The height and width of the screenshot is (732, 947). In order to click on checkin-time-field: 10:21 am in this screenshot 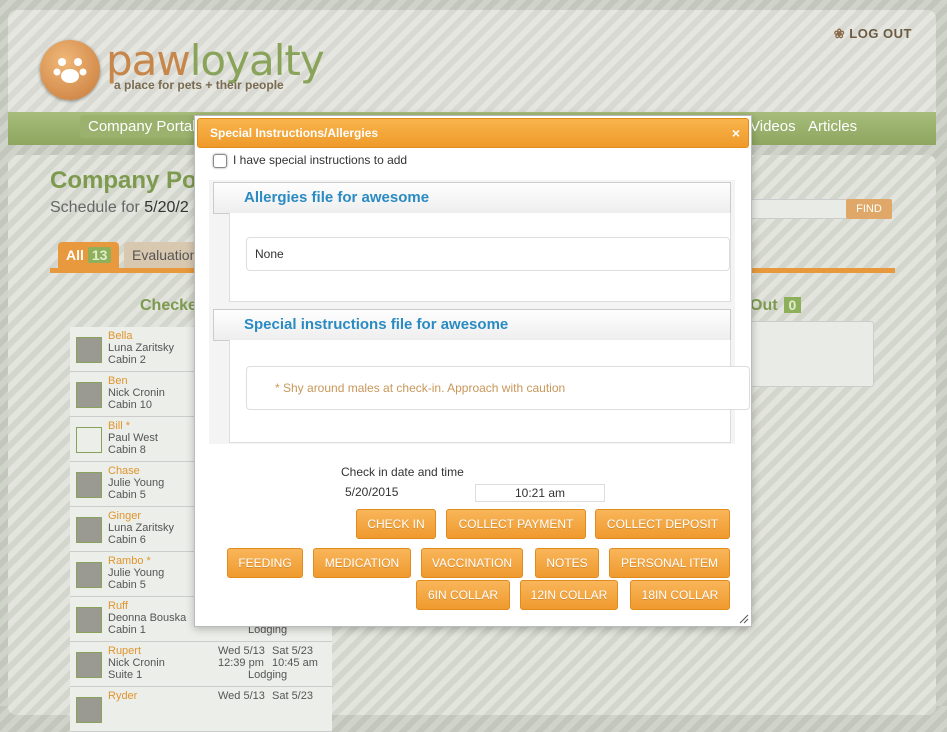, I will do `click(540, 493)`.